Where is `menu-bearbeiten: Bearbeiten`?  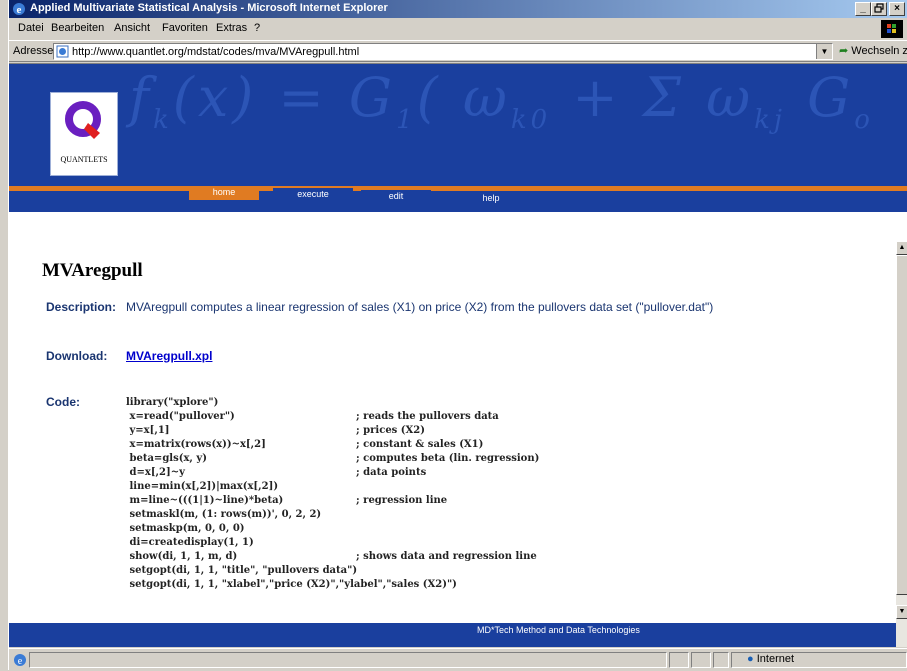 menu-bearbeiten: Bearbeiten is located at coordinates (77, 28).